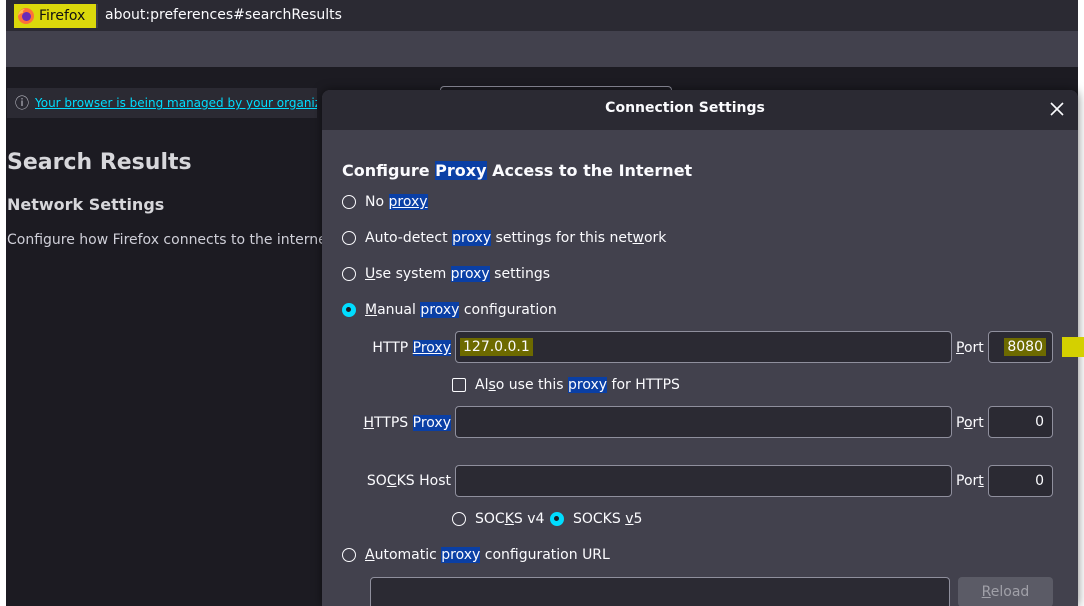 The image size is (1084, 606). I want to click on identity-label: Firefox, so click(62, 16).